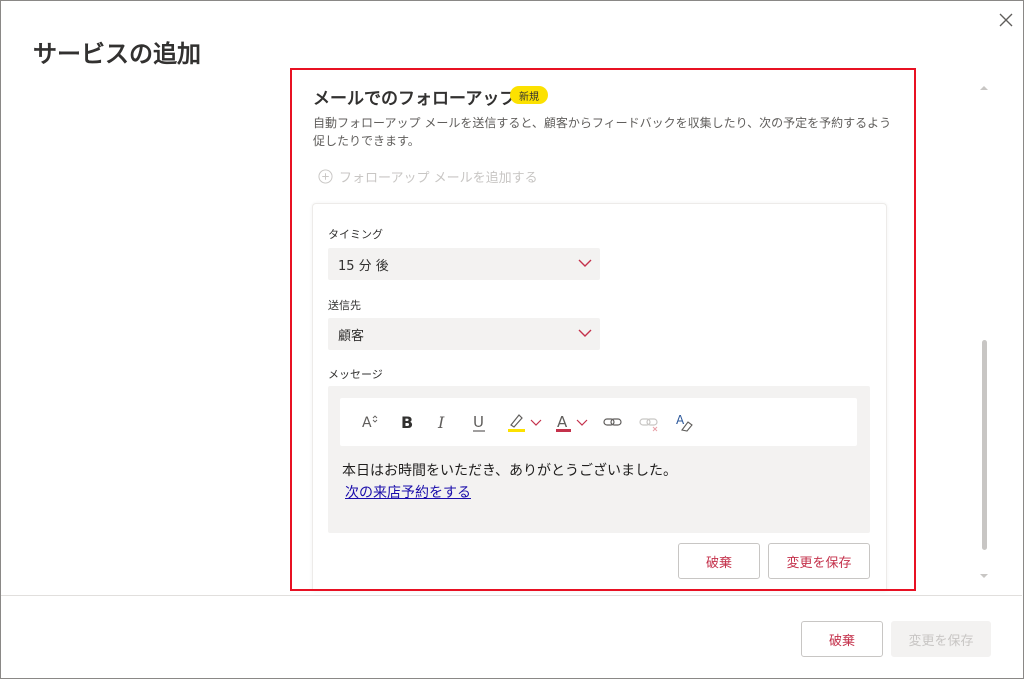  I want to click on footer-discard-button: 破棄, so click(842, 639).